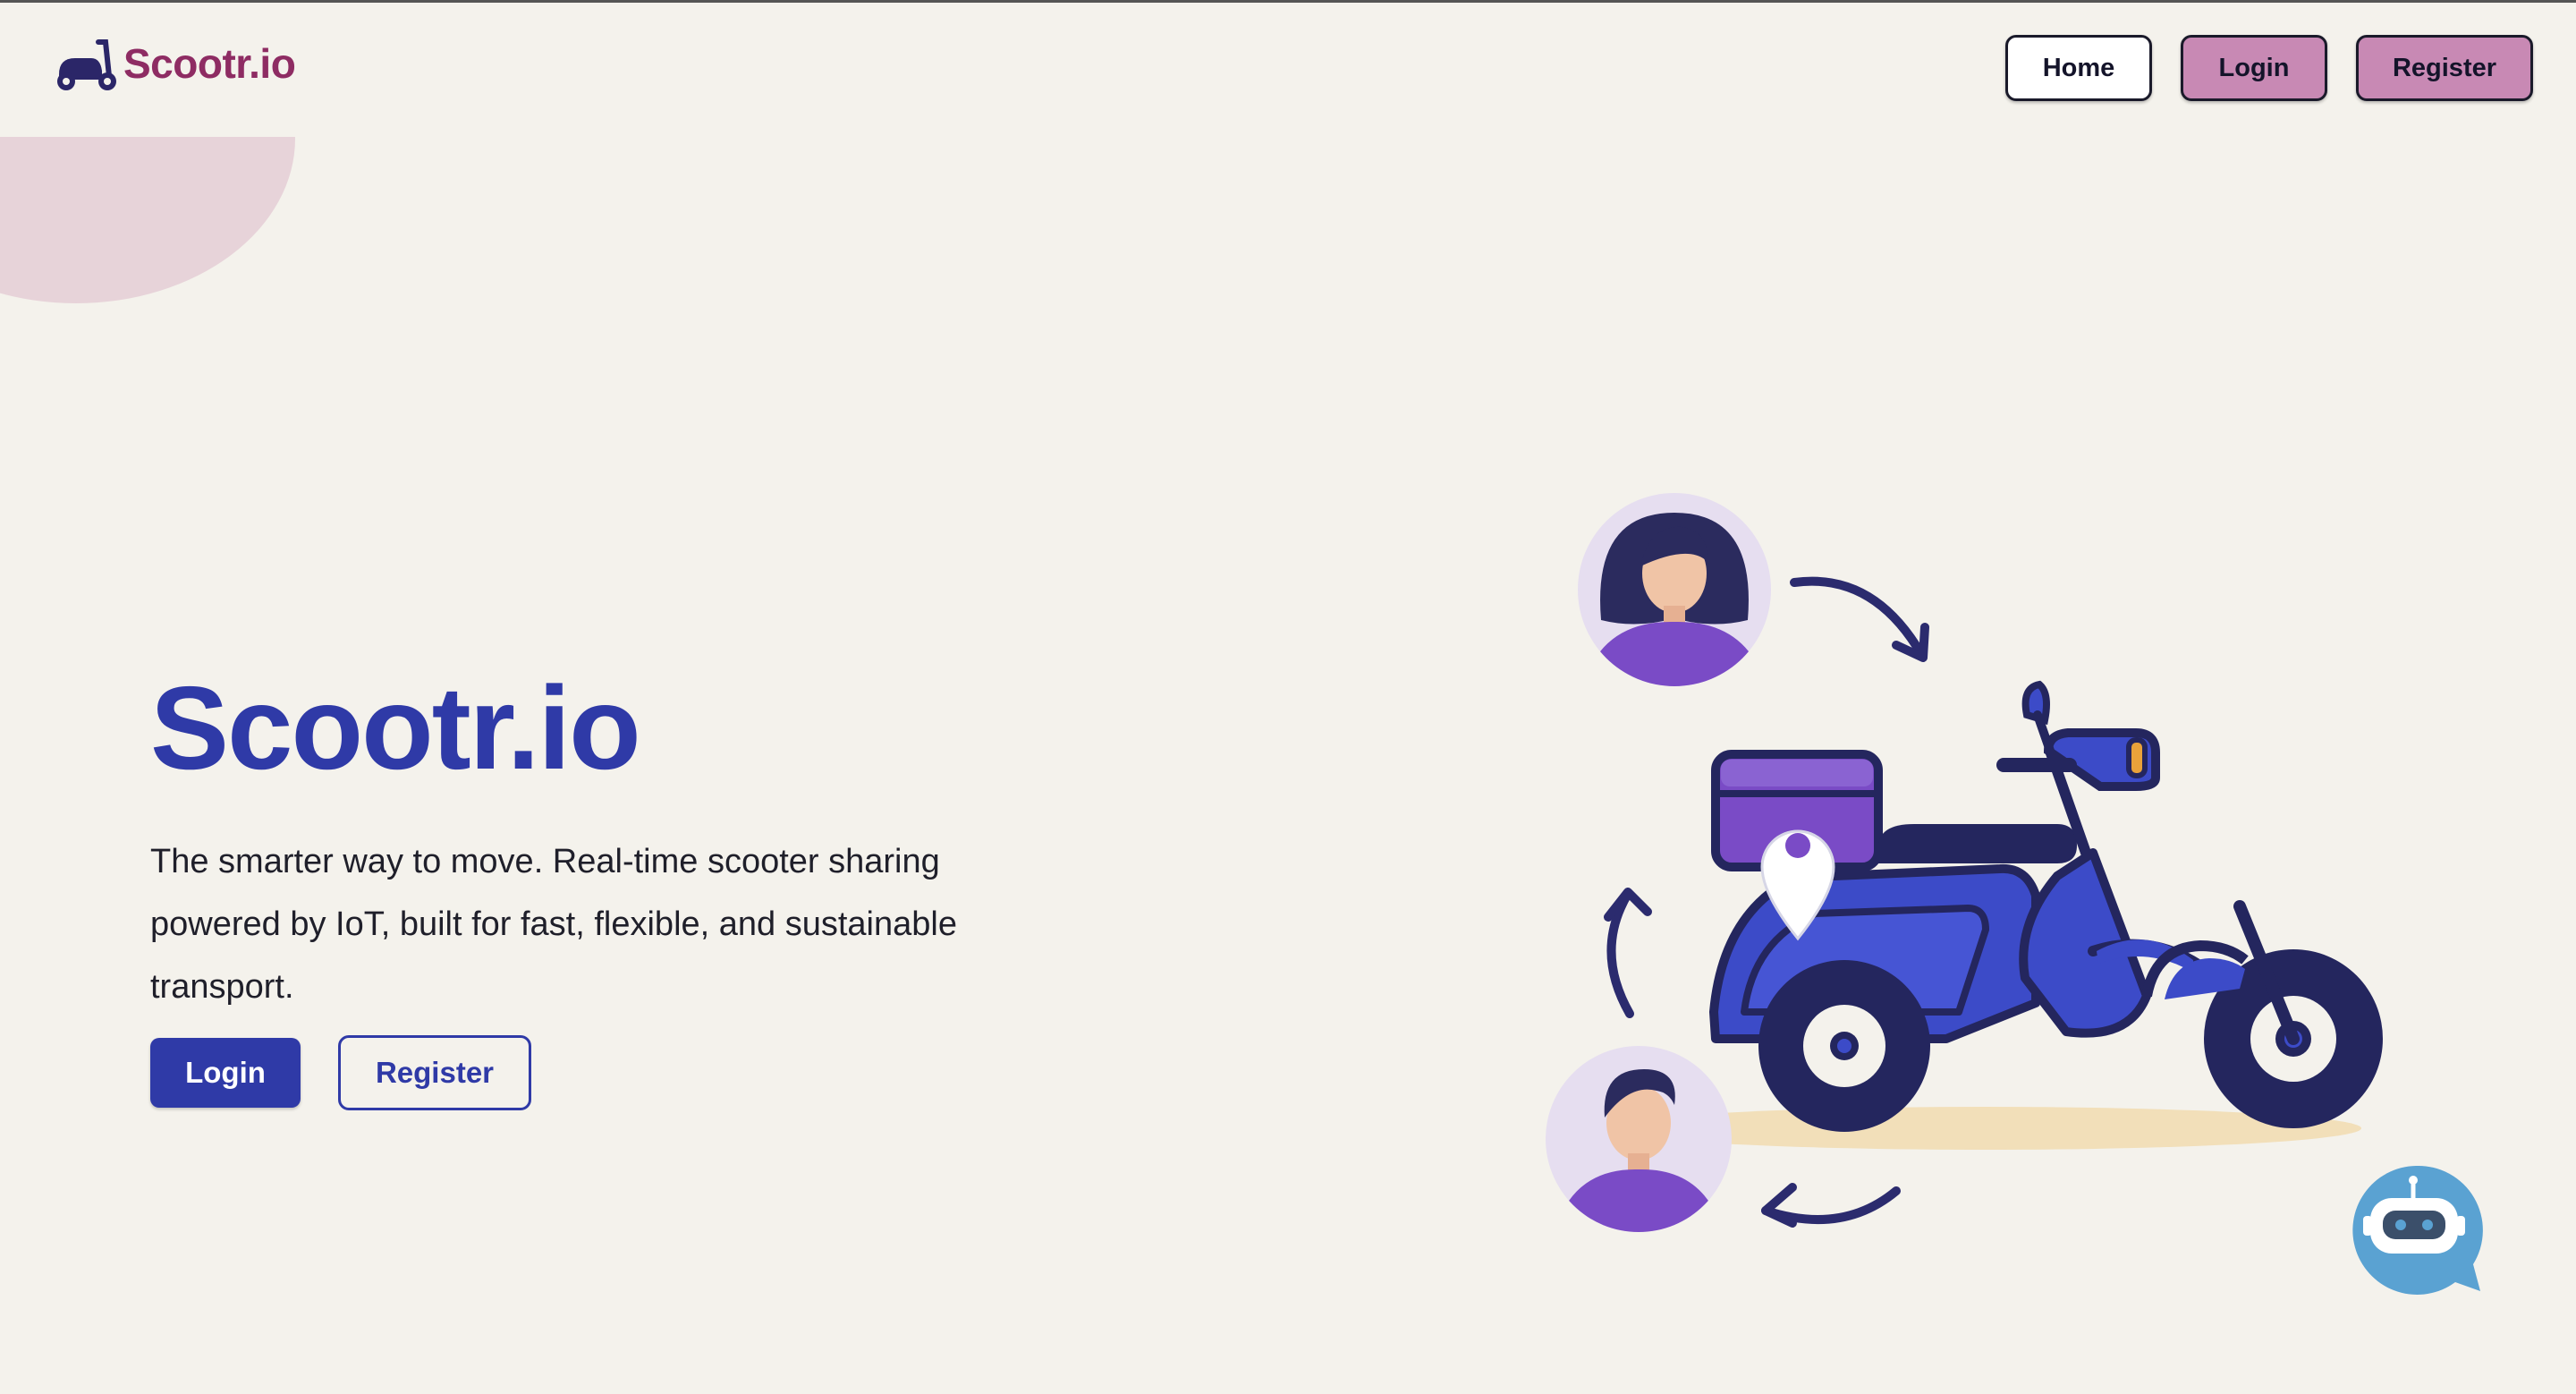 Image resolution: width=2576 pixels, height=1394 pixels. What do you see at coordinates (434, 1072) in the screenshot?
I see `hero-register-button: Register` at bounding box center [434, 1072].